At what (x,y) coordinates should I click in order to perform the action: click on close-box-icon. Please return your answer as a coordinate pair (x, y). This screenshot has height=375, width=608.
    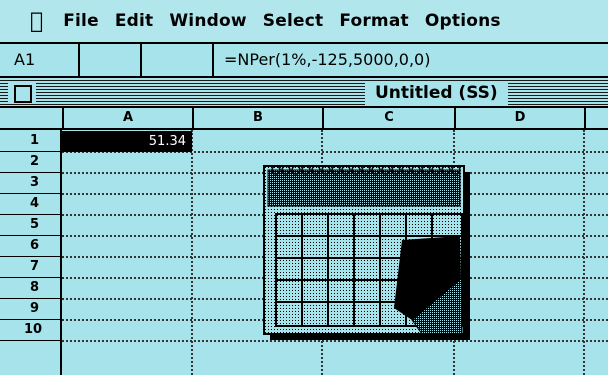
    Looking at the image, I should click on (23, 94).